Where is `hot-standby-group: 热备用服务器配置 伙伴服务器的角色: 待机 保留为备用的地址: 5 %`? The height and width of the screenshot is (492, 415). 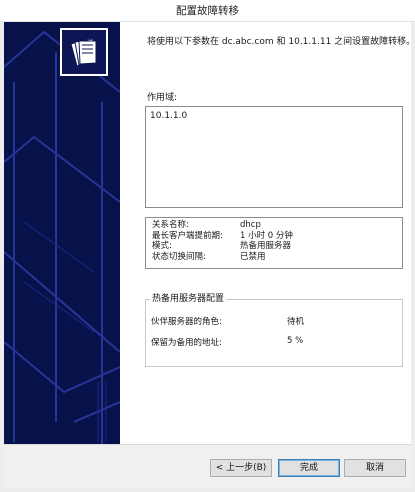
hot-standby-group: 热备用服务器配置 伙伴服务器的角色: 待机 保留为备用的地址: 5 % is located at coordinates (274, 330).